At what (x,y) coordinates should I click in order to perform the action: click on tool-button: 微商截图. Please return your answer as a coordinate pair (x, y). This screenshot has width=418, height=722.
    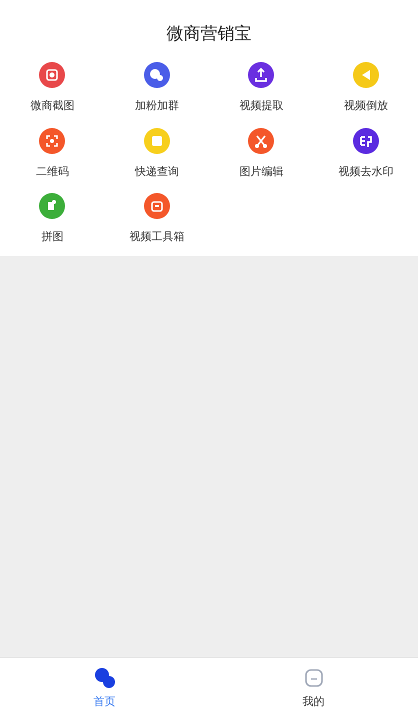
    Looking at the image, I should click on (52, 88).